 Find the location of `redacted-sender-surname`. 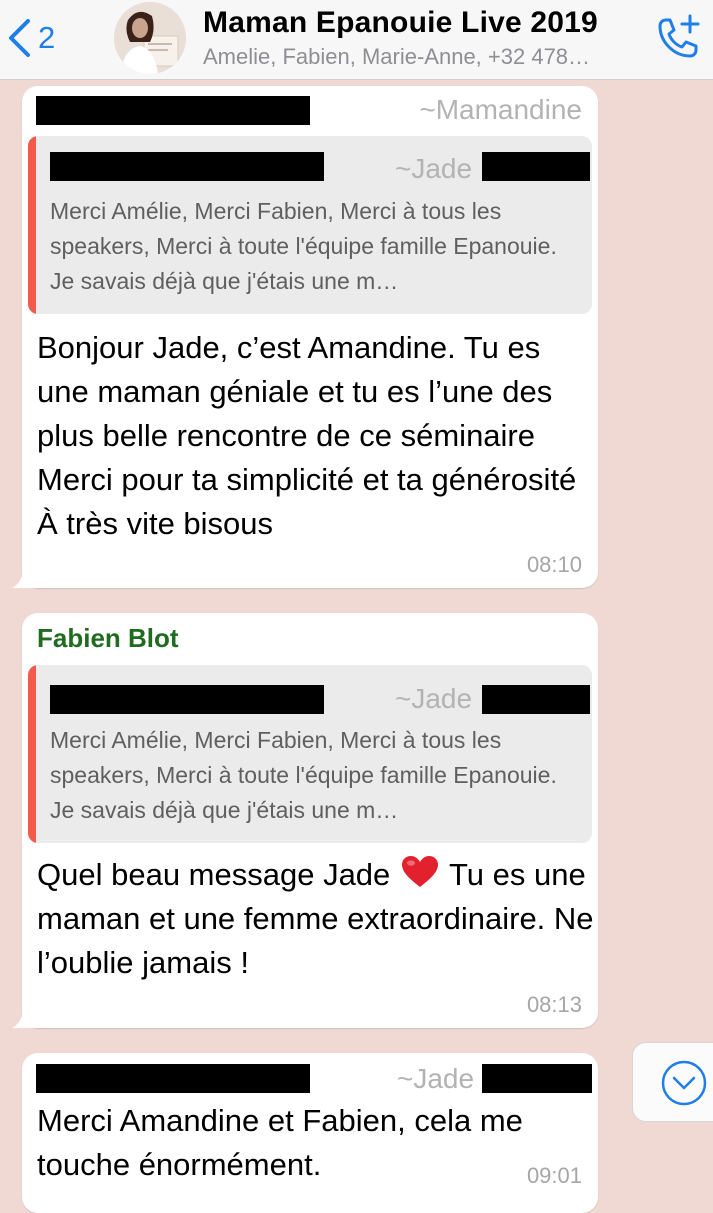

redacted-sender-surname is located at coordinates (537, 1078).